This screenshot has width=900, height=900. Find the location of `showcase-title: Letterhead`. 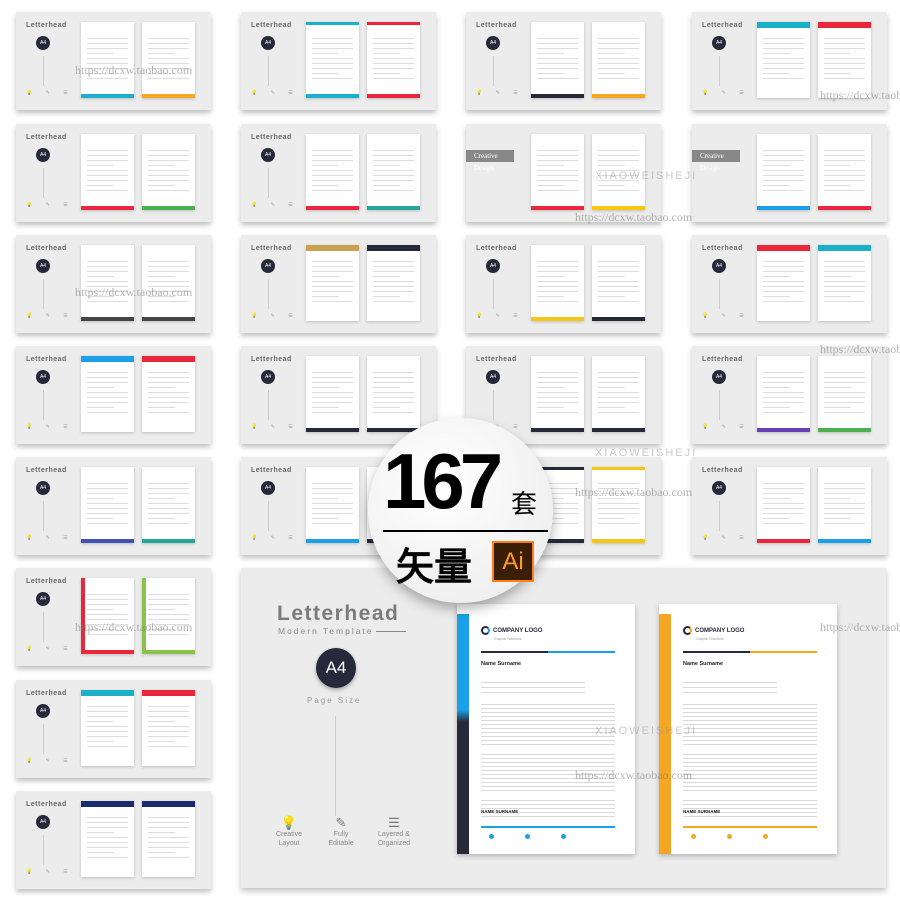

showcase-title: Letterhead is located at coordinates (338, 613).